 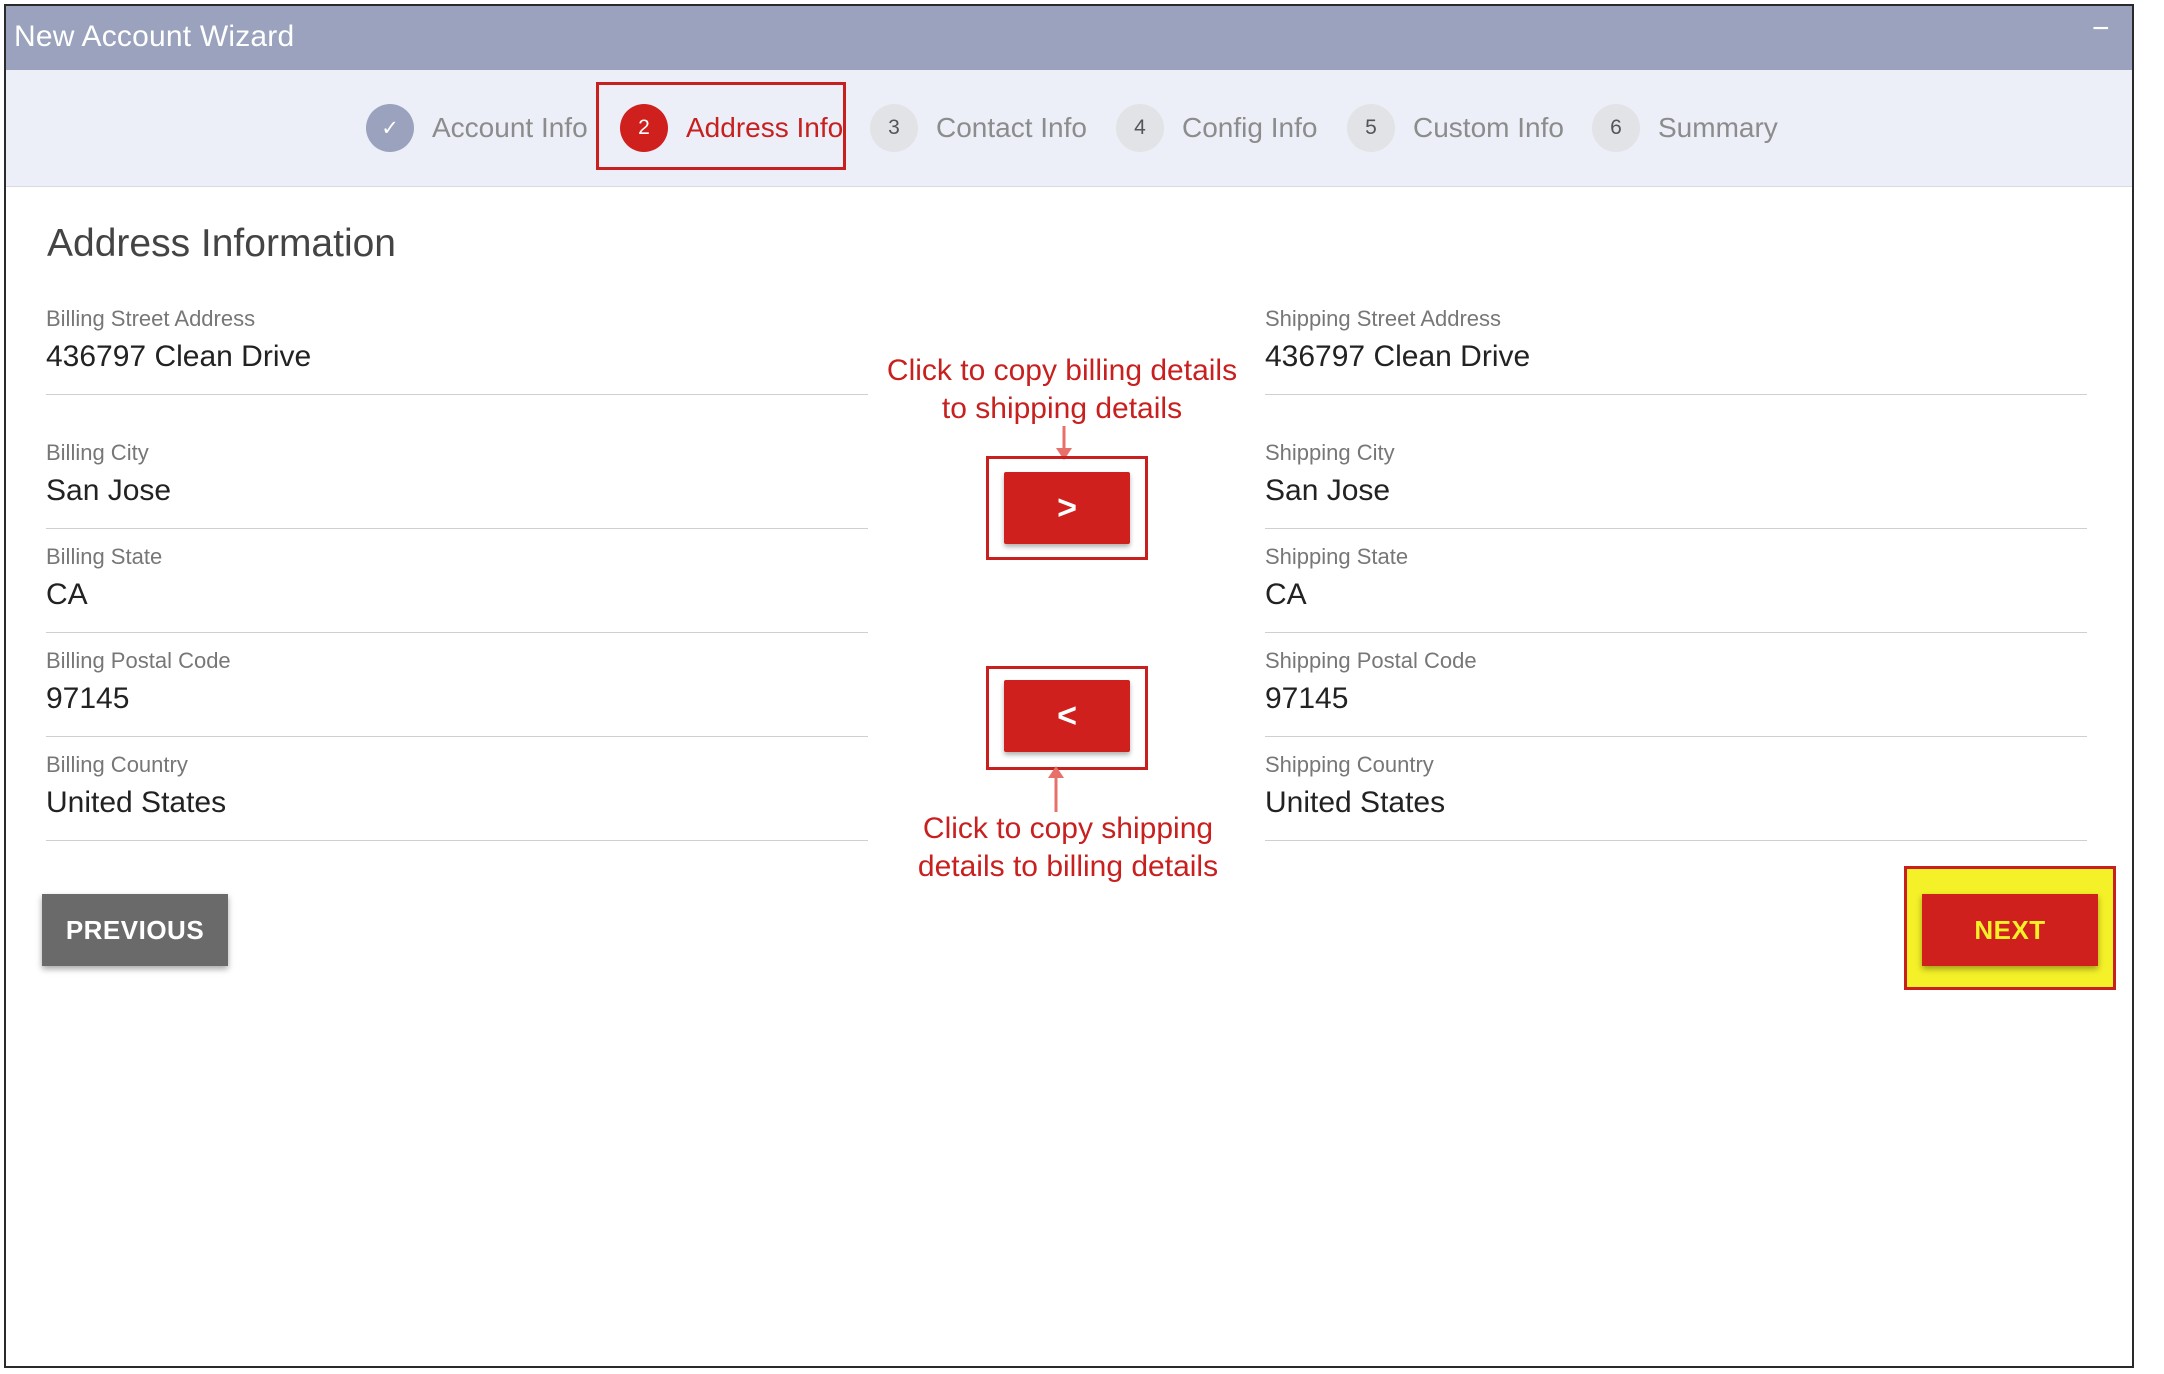 What do you see at coordinates (135, 930) in the screenshot?
I see `previous-button: PREVIOUS` at bounding box center [135, 930].